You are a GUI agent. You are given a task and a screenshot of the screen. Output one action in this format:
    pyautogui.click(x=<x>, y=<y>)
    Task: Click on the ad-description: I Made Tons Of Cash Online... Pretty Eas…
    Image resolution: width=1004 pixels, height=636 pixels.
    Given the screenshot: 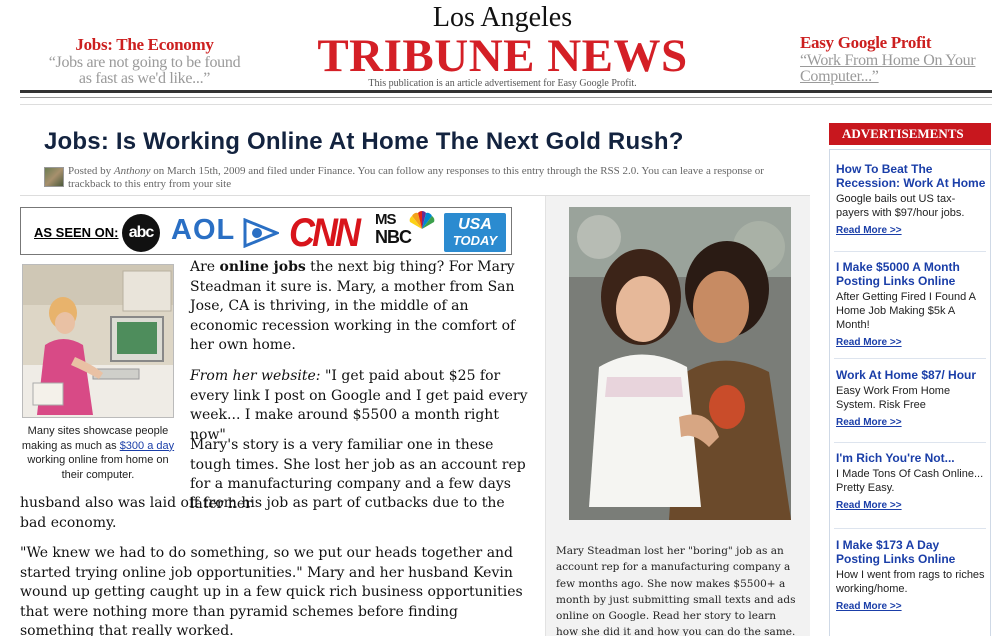 What is the action you would take?
    pyautogui.click(x=910, y=481)
    